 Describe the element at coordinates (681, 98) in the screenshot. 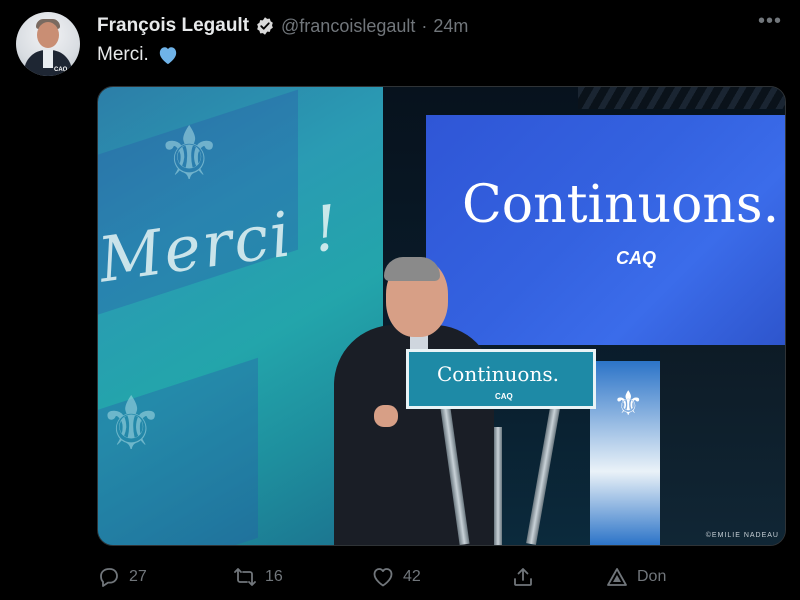

I see `stage-truss` at that location.